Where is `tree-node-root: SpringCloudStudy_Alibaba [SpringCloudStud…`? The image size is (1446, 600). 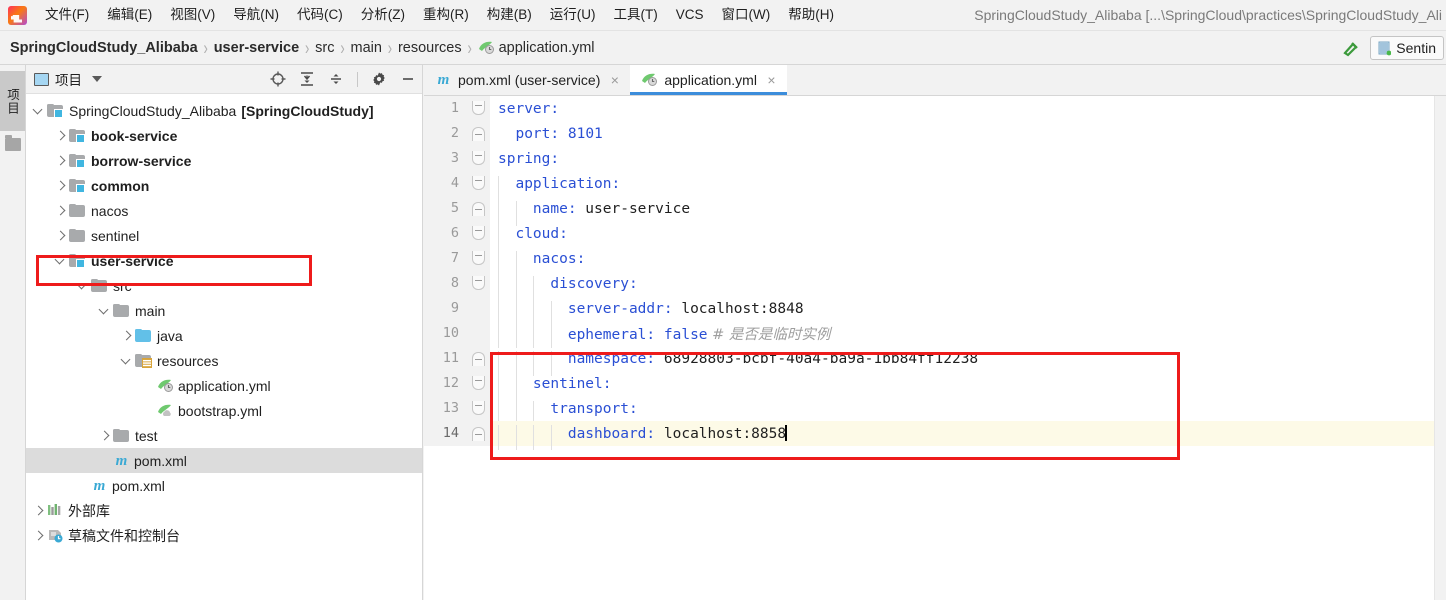 tree-node-root: SpringCloudStudy_Alibaba [SpringCloudStud… is located at coordinates (224, 110).